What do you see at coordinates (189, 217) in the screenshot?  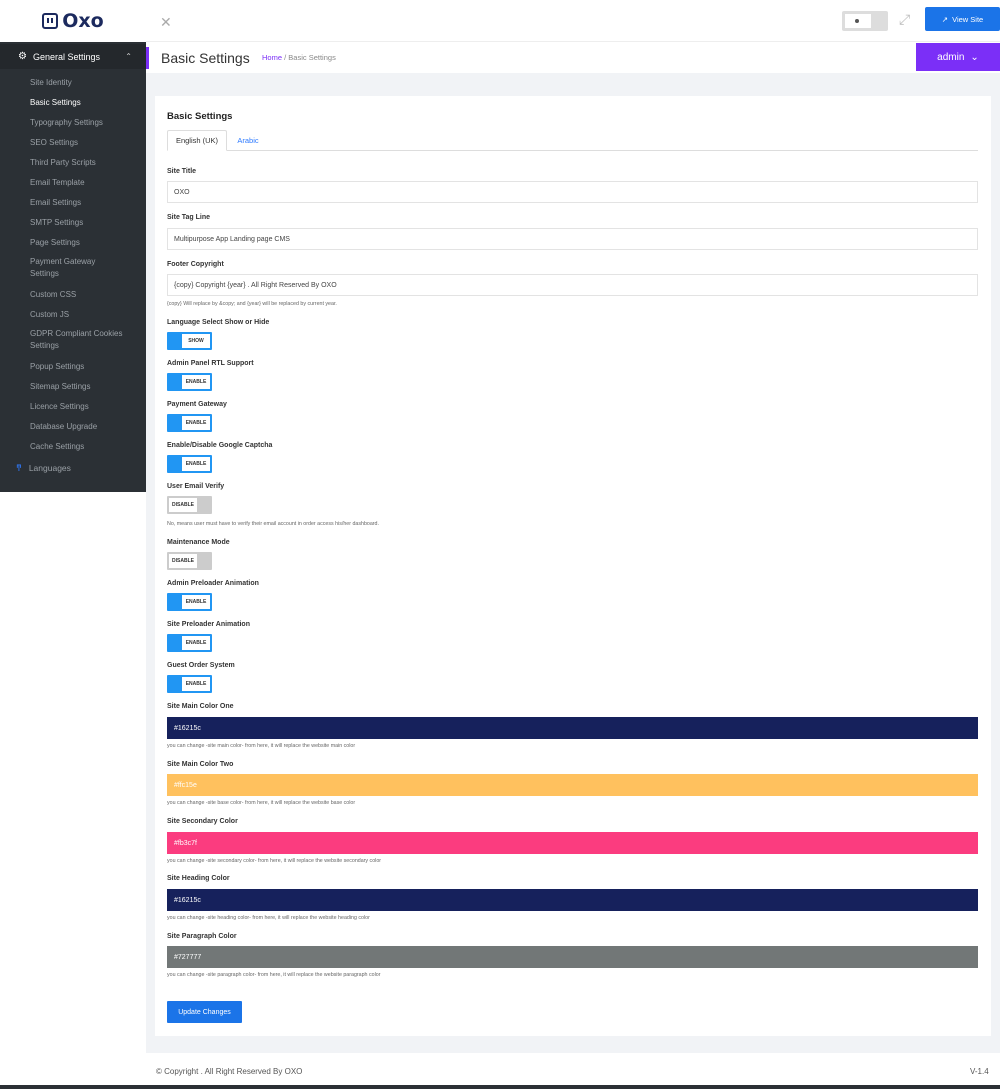 I see `site-tag-line-label: Site Tag Line` at bounding box center [189, 217].